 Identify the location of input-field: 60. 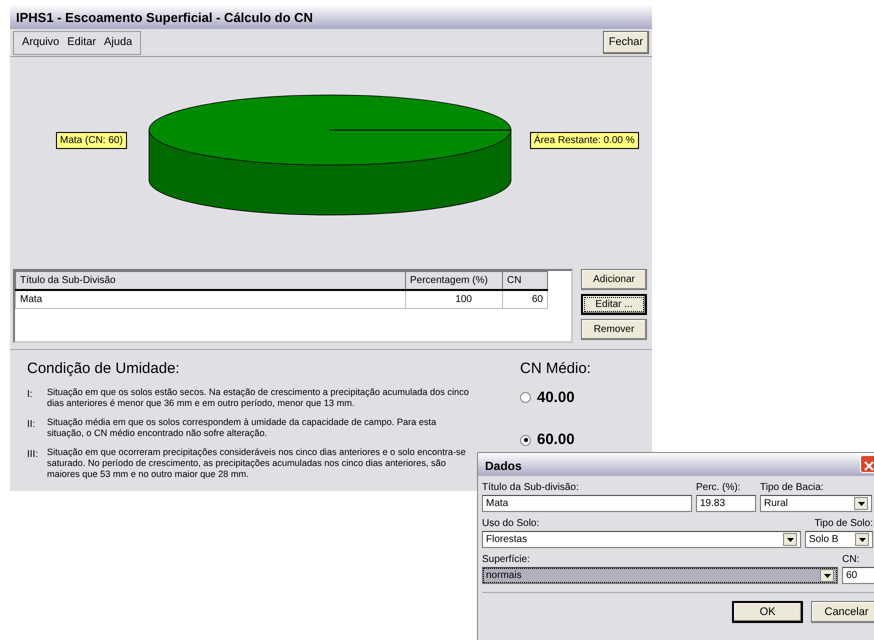
(858, 575).